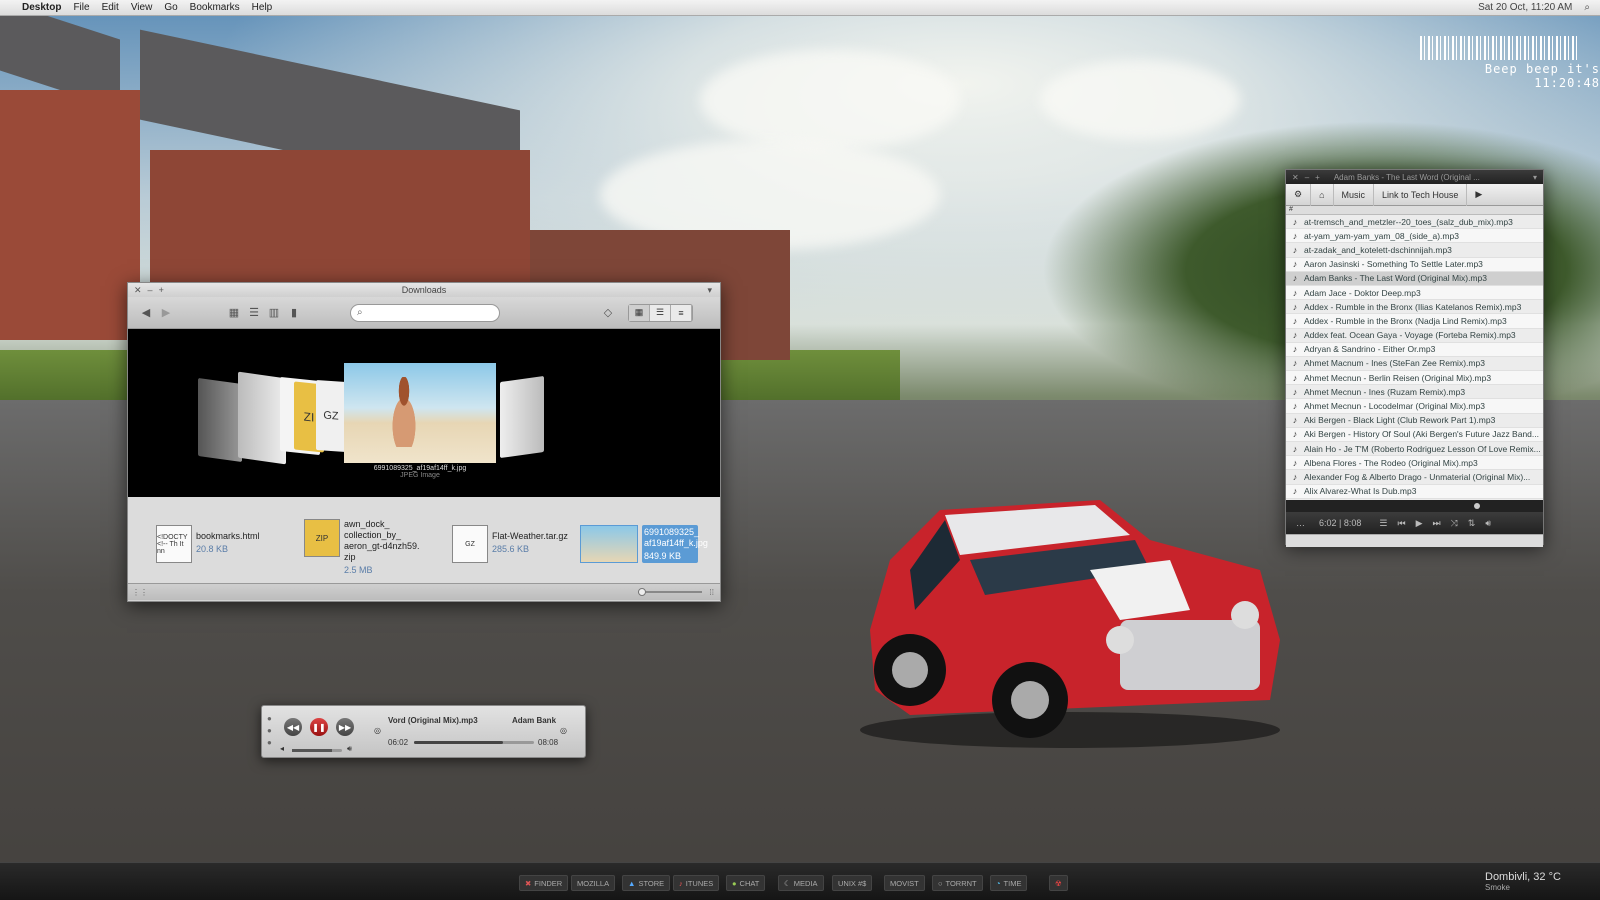 The image size is (1600, 900). Describe the element at coordinates (420, 413) in the screenshot. I see `coverflow-selected-image` at that location.